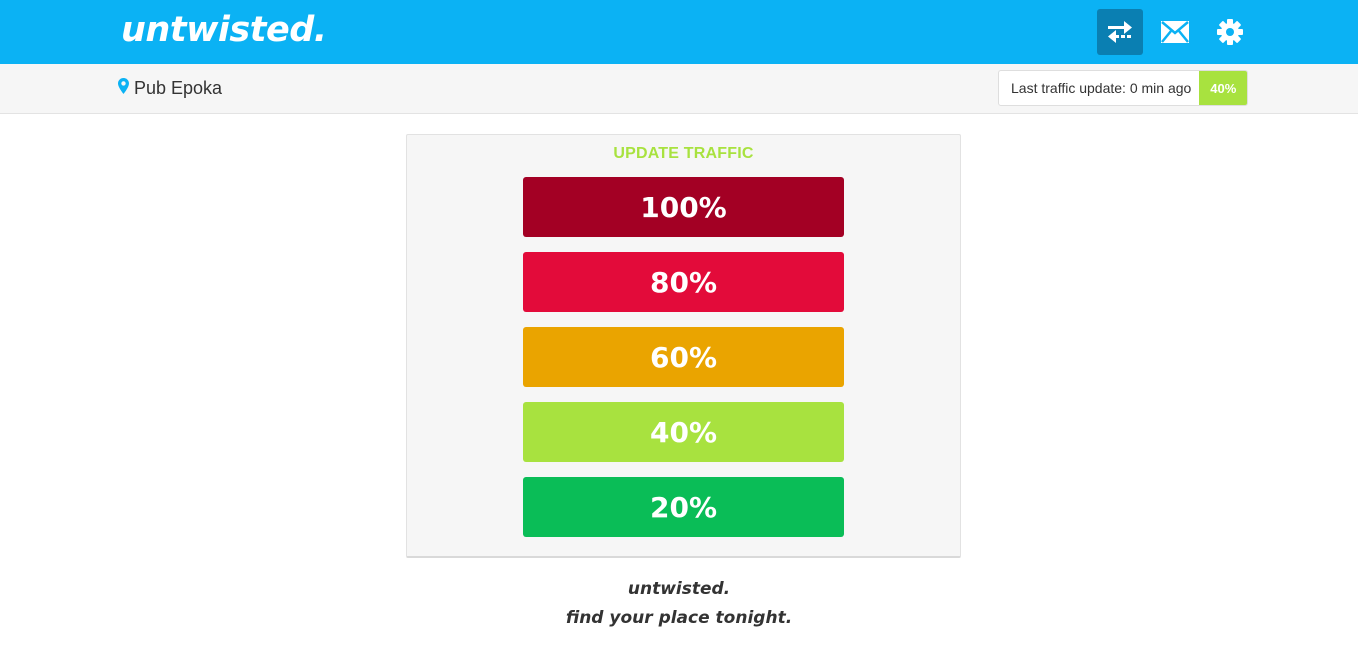 The width and height of the screenshot is (1358, 662). Describe the element at coordinates (224, 30) in the screenshot. I see `brand-logo: untwisted.` at that location.